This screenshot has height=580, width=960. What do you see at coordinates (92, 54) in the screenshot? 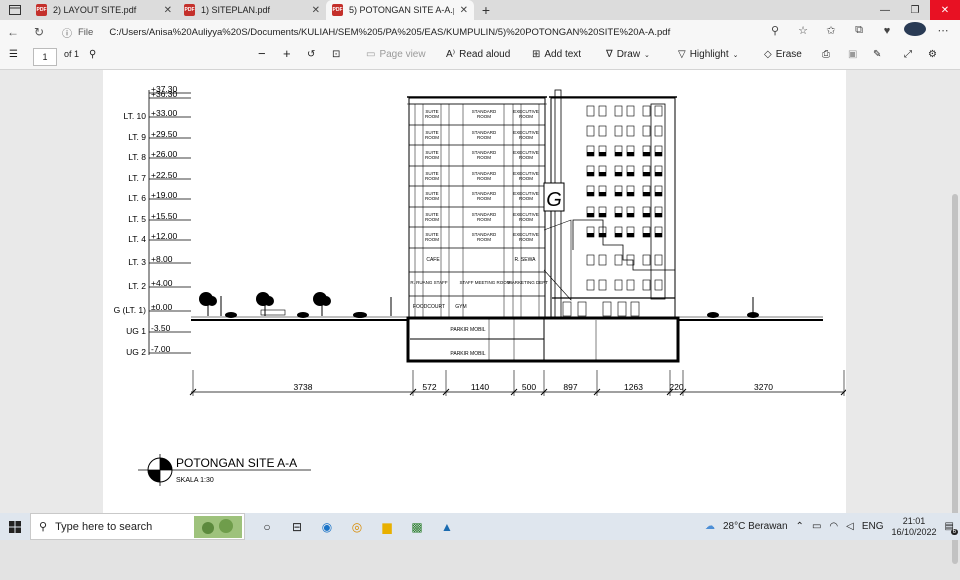
I see `find-button: ⚲` at bounding box center [92, 54].